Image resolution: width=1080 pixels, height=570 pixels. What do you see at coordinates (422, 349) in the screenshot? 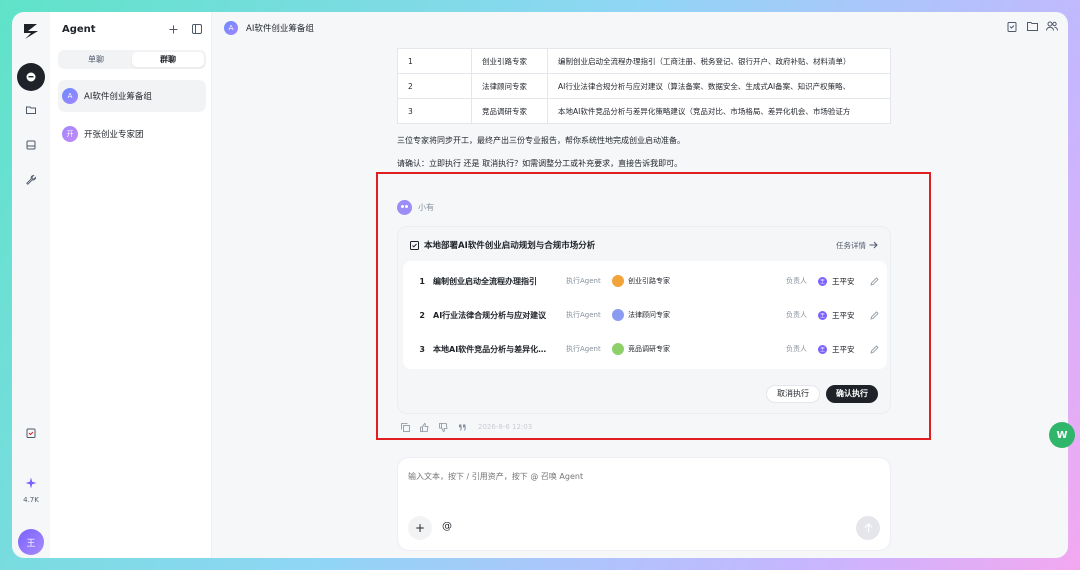
I see `task-number: 3` at bounding box center [422, 349].